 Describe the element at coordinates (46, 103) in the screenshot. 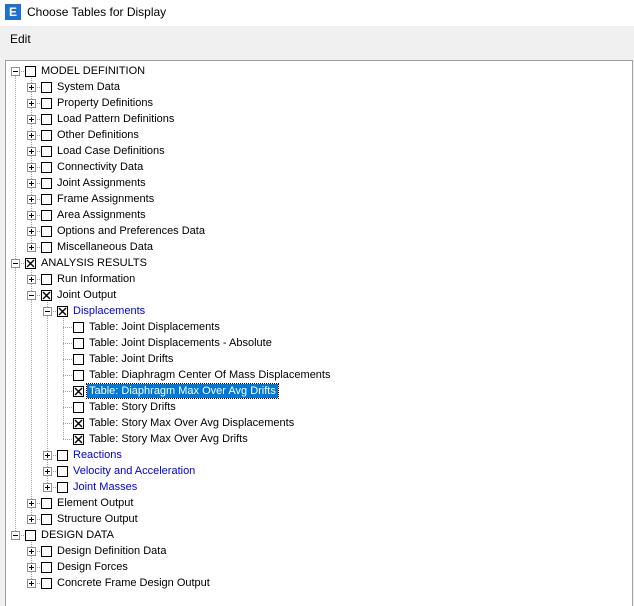

I see `checkbox-property-definitions` at that location.